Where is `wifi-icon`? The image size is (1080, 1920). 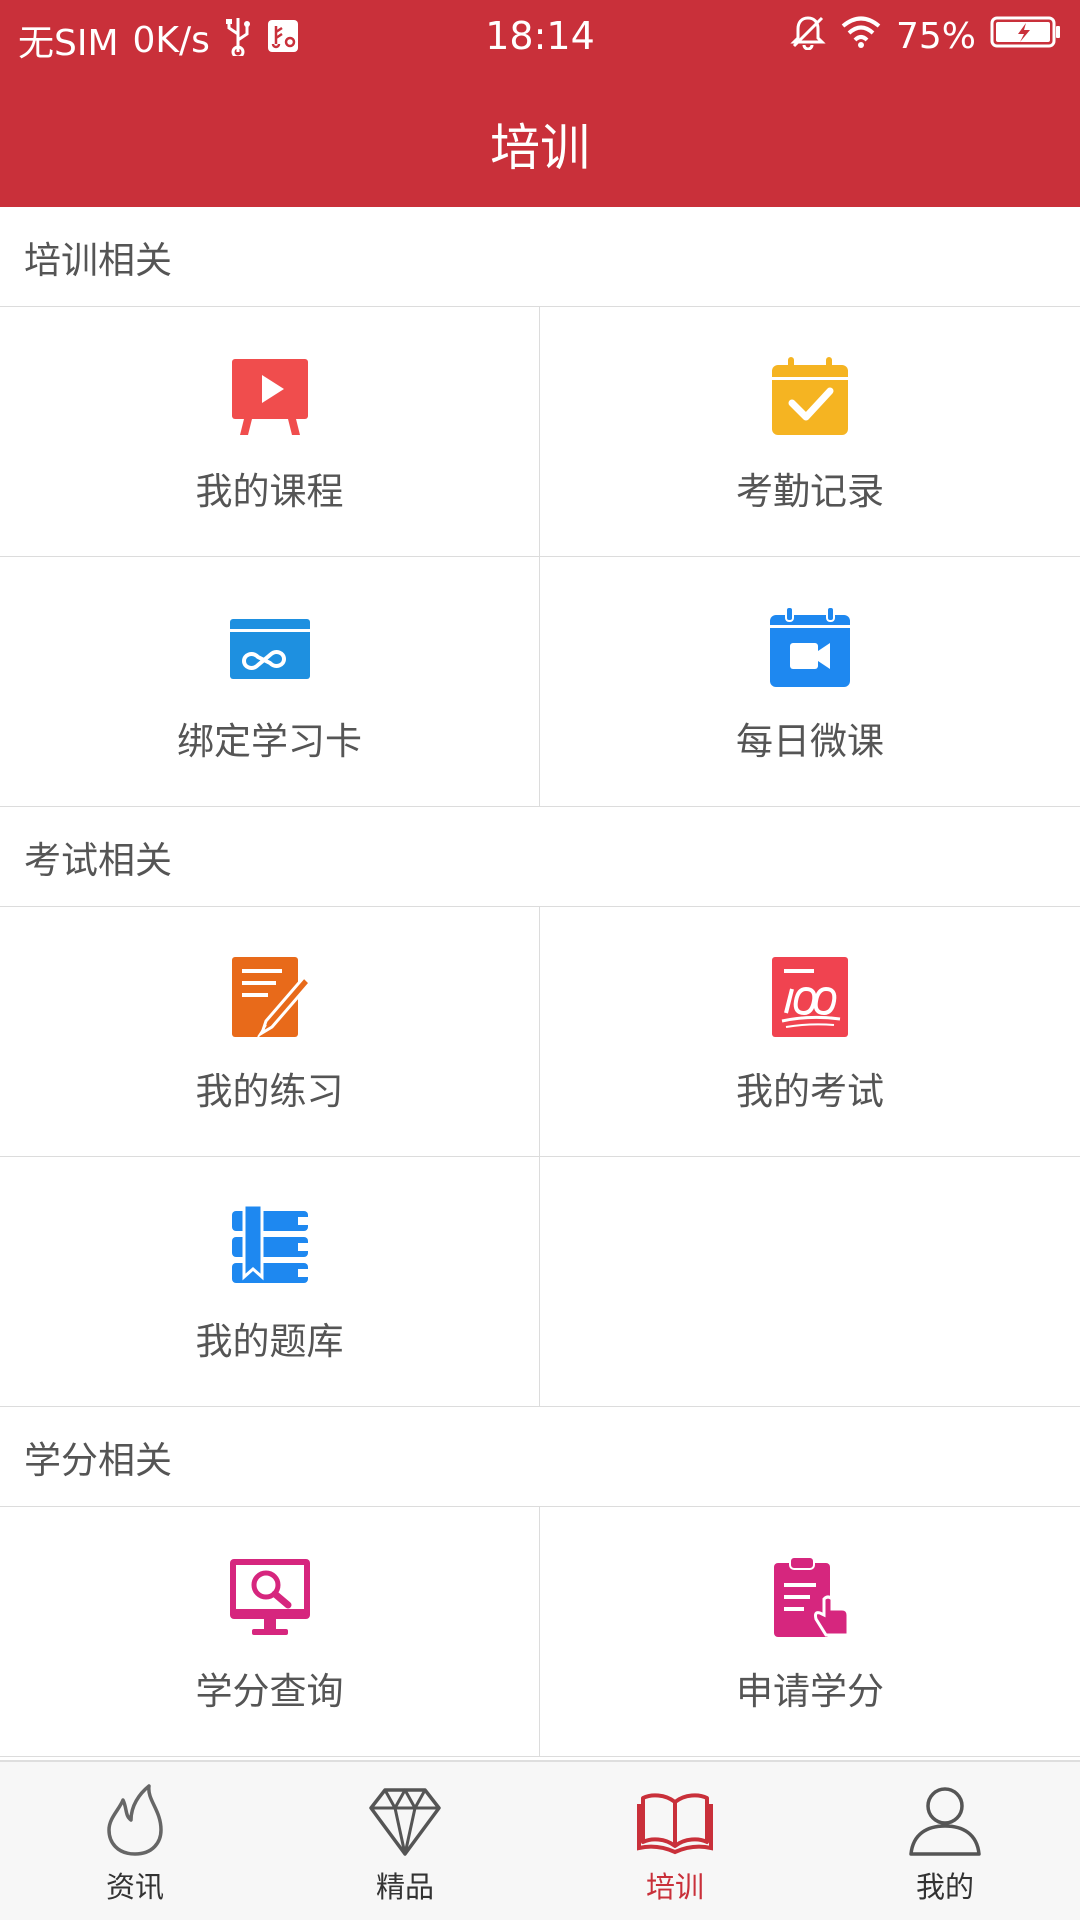
wifi-icon is located at coordinates (861, 36).